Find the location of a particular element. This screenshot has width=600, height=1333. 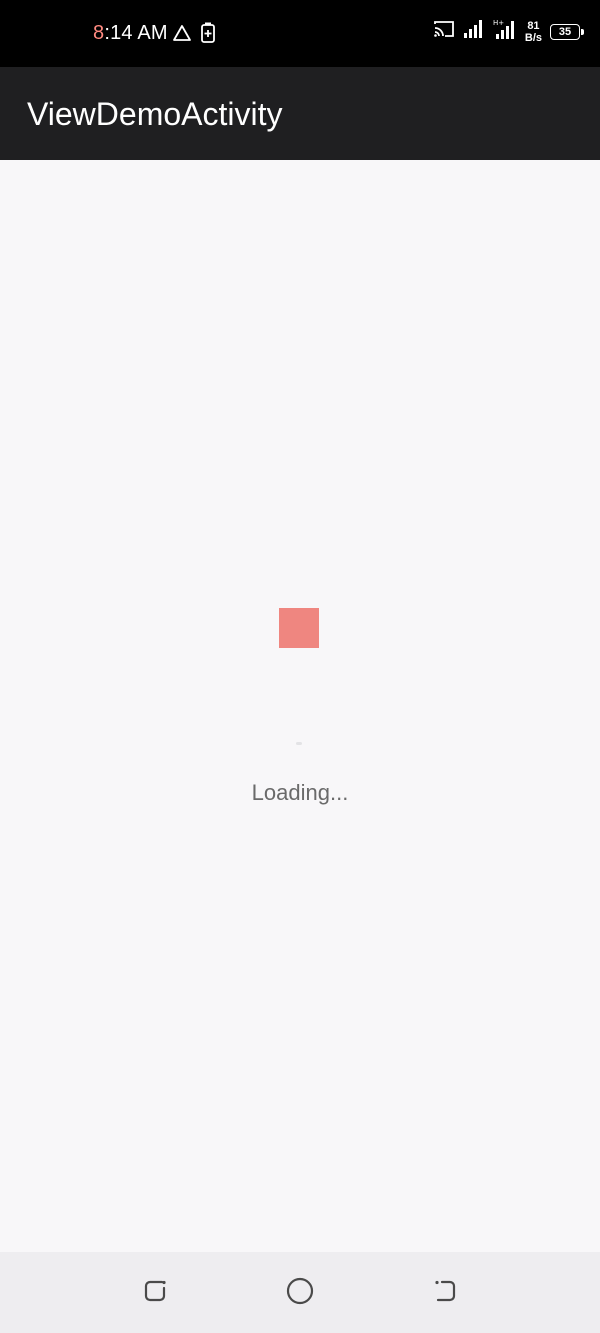

signal-icon-2: H+ is located at coordinates (505, 31).